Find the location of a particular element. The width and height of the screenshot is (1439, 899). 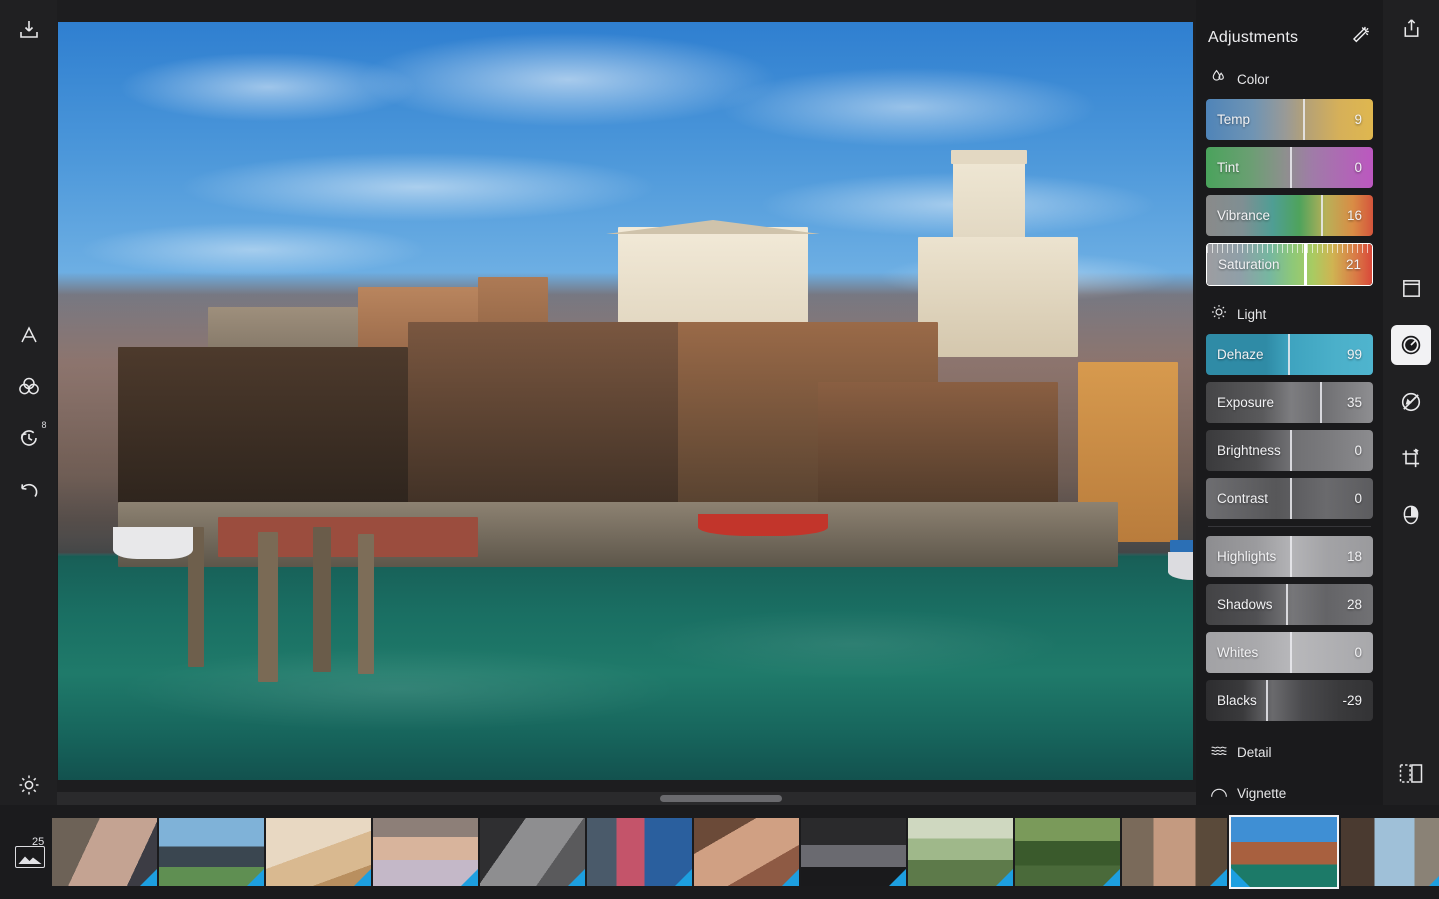

slider-contrast: Contrast 0 is located at coordinates (1289, 498).